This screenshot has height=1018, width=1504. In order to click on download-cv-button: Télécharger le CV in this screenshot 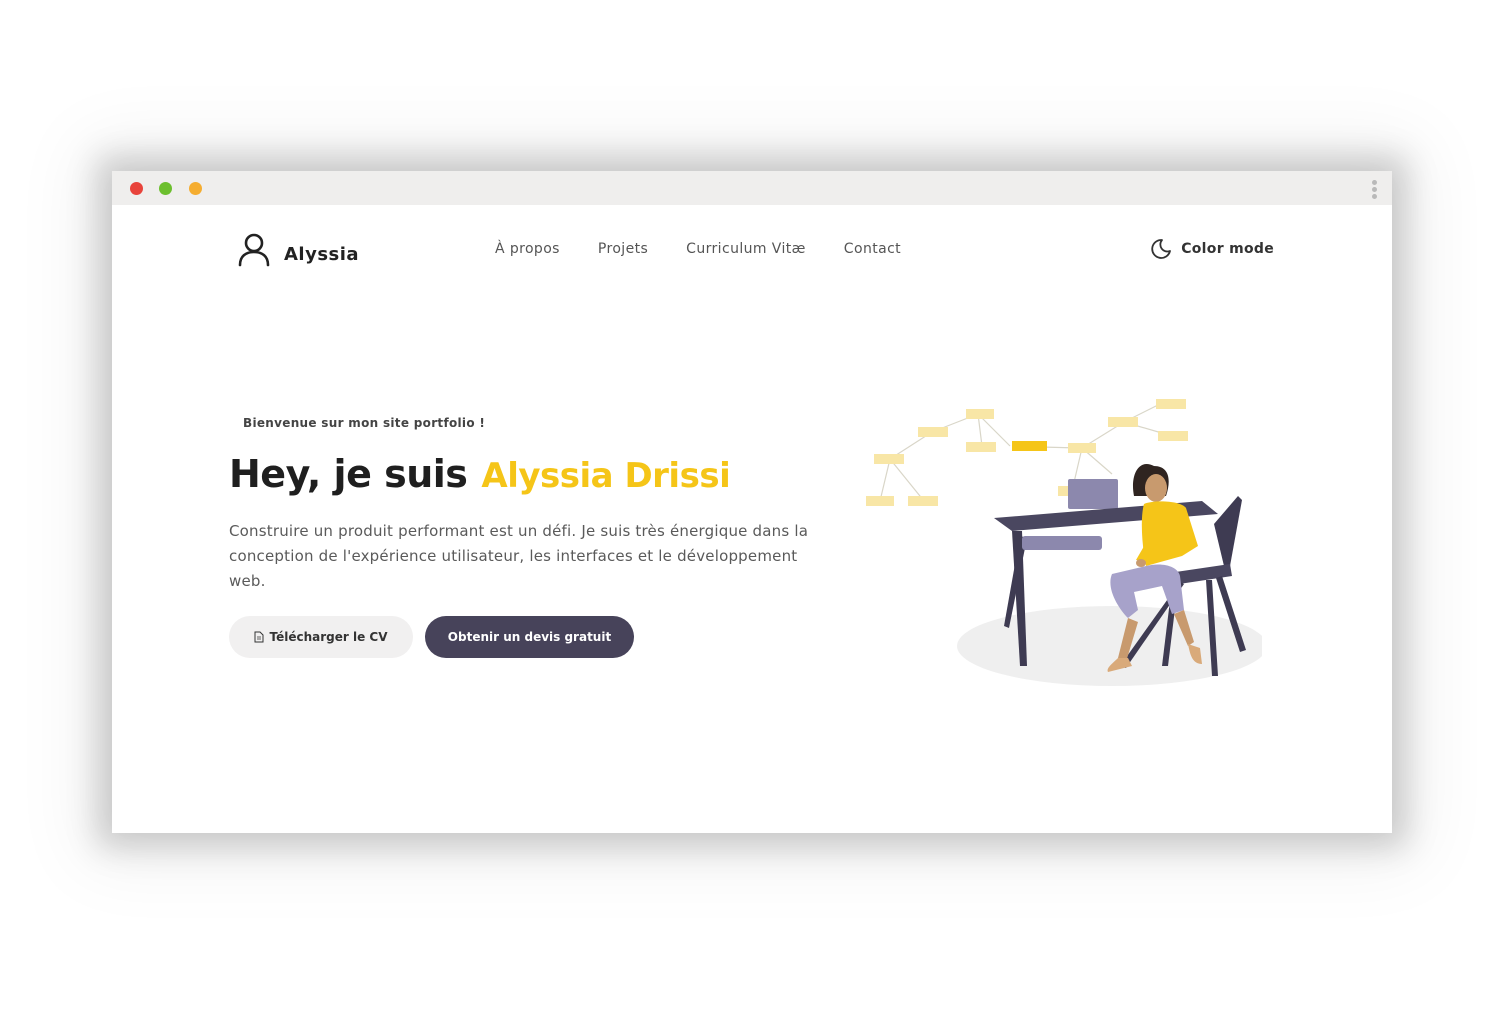, I will do `click(321, 637)`.